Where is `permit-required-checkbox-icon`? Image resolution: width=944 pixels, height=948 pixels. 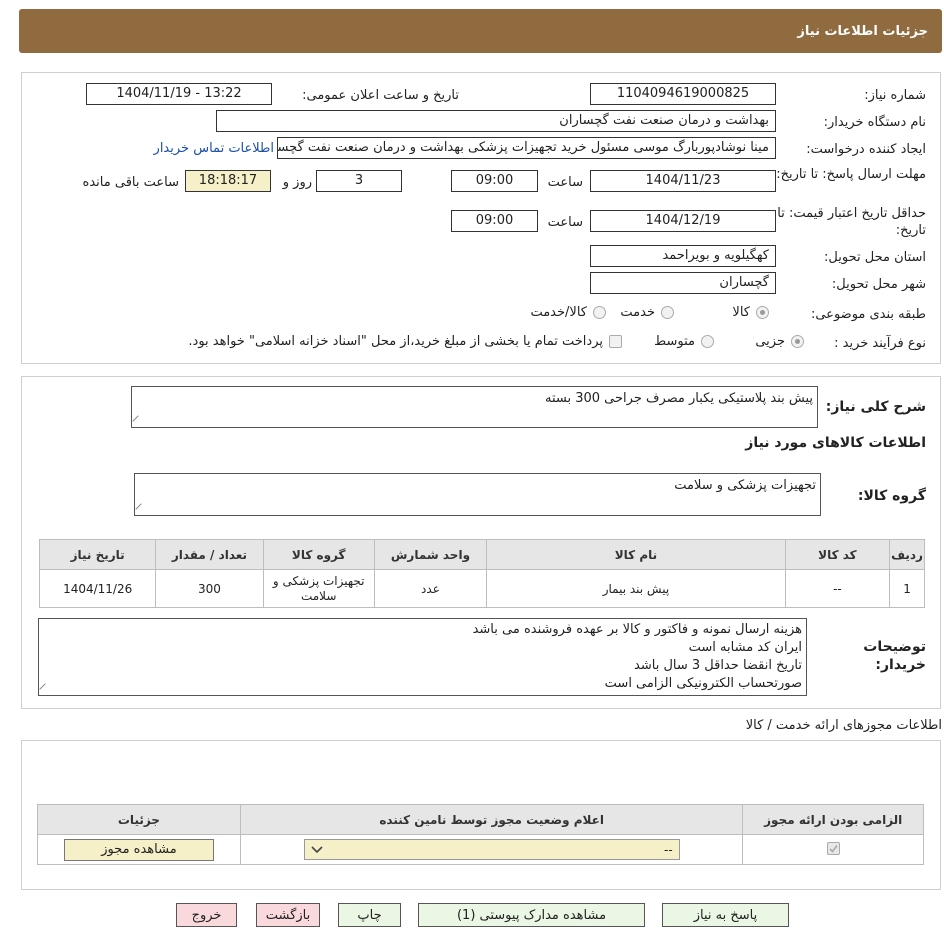 permit-required-checkbox-icon is located at coordinates (833, 848).